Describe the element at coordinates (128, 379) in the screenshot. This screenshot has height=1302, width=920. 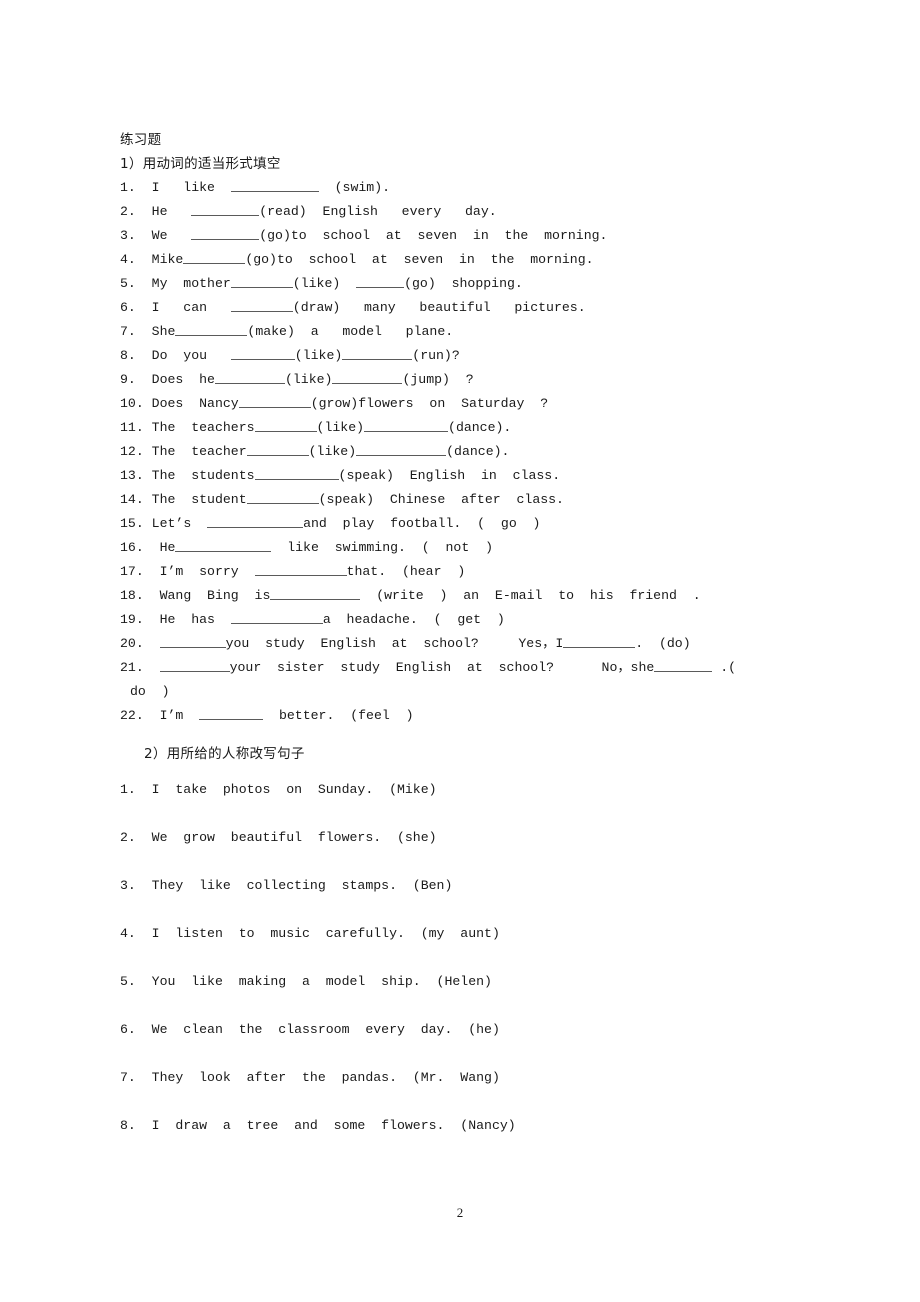
I see `item-number: 9.` at that location.